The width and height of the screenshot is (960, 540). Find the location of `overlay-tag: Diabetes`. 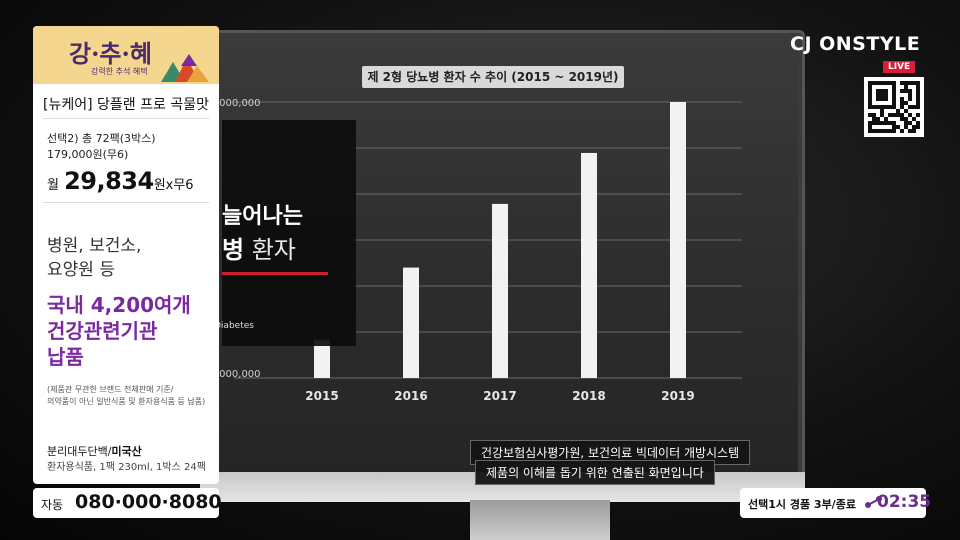

overlay-tag: Diabetes is located at coordinates (234, 326).